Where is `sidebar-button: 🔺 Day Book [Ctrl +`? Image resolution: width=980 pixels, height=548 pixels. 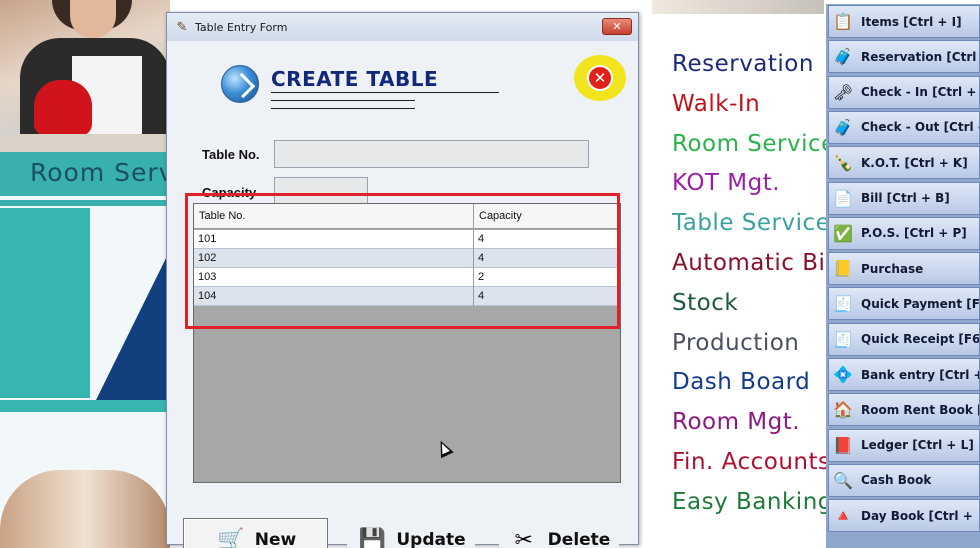
sidebar-button: 🔺 Day Book [Ctrl + is located at coordinates (904, 516).